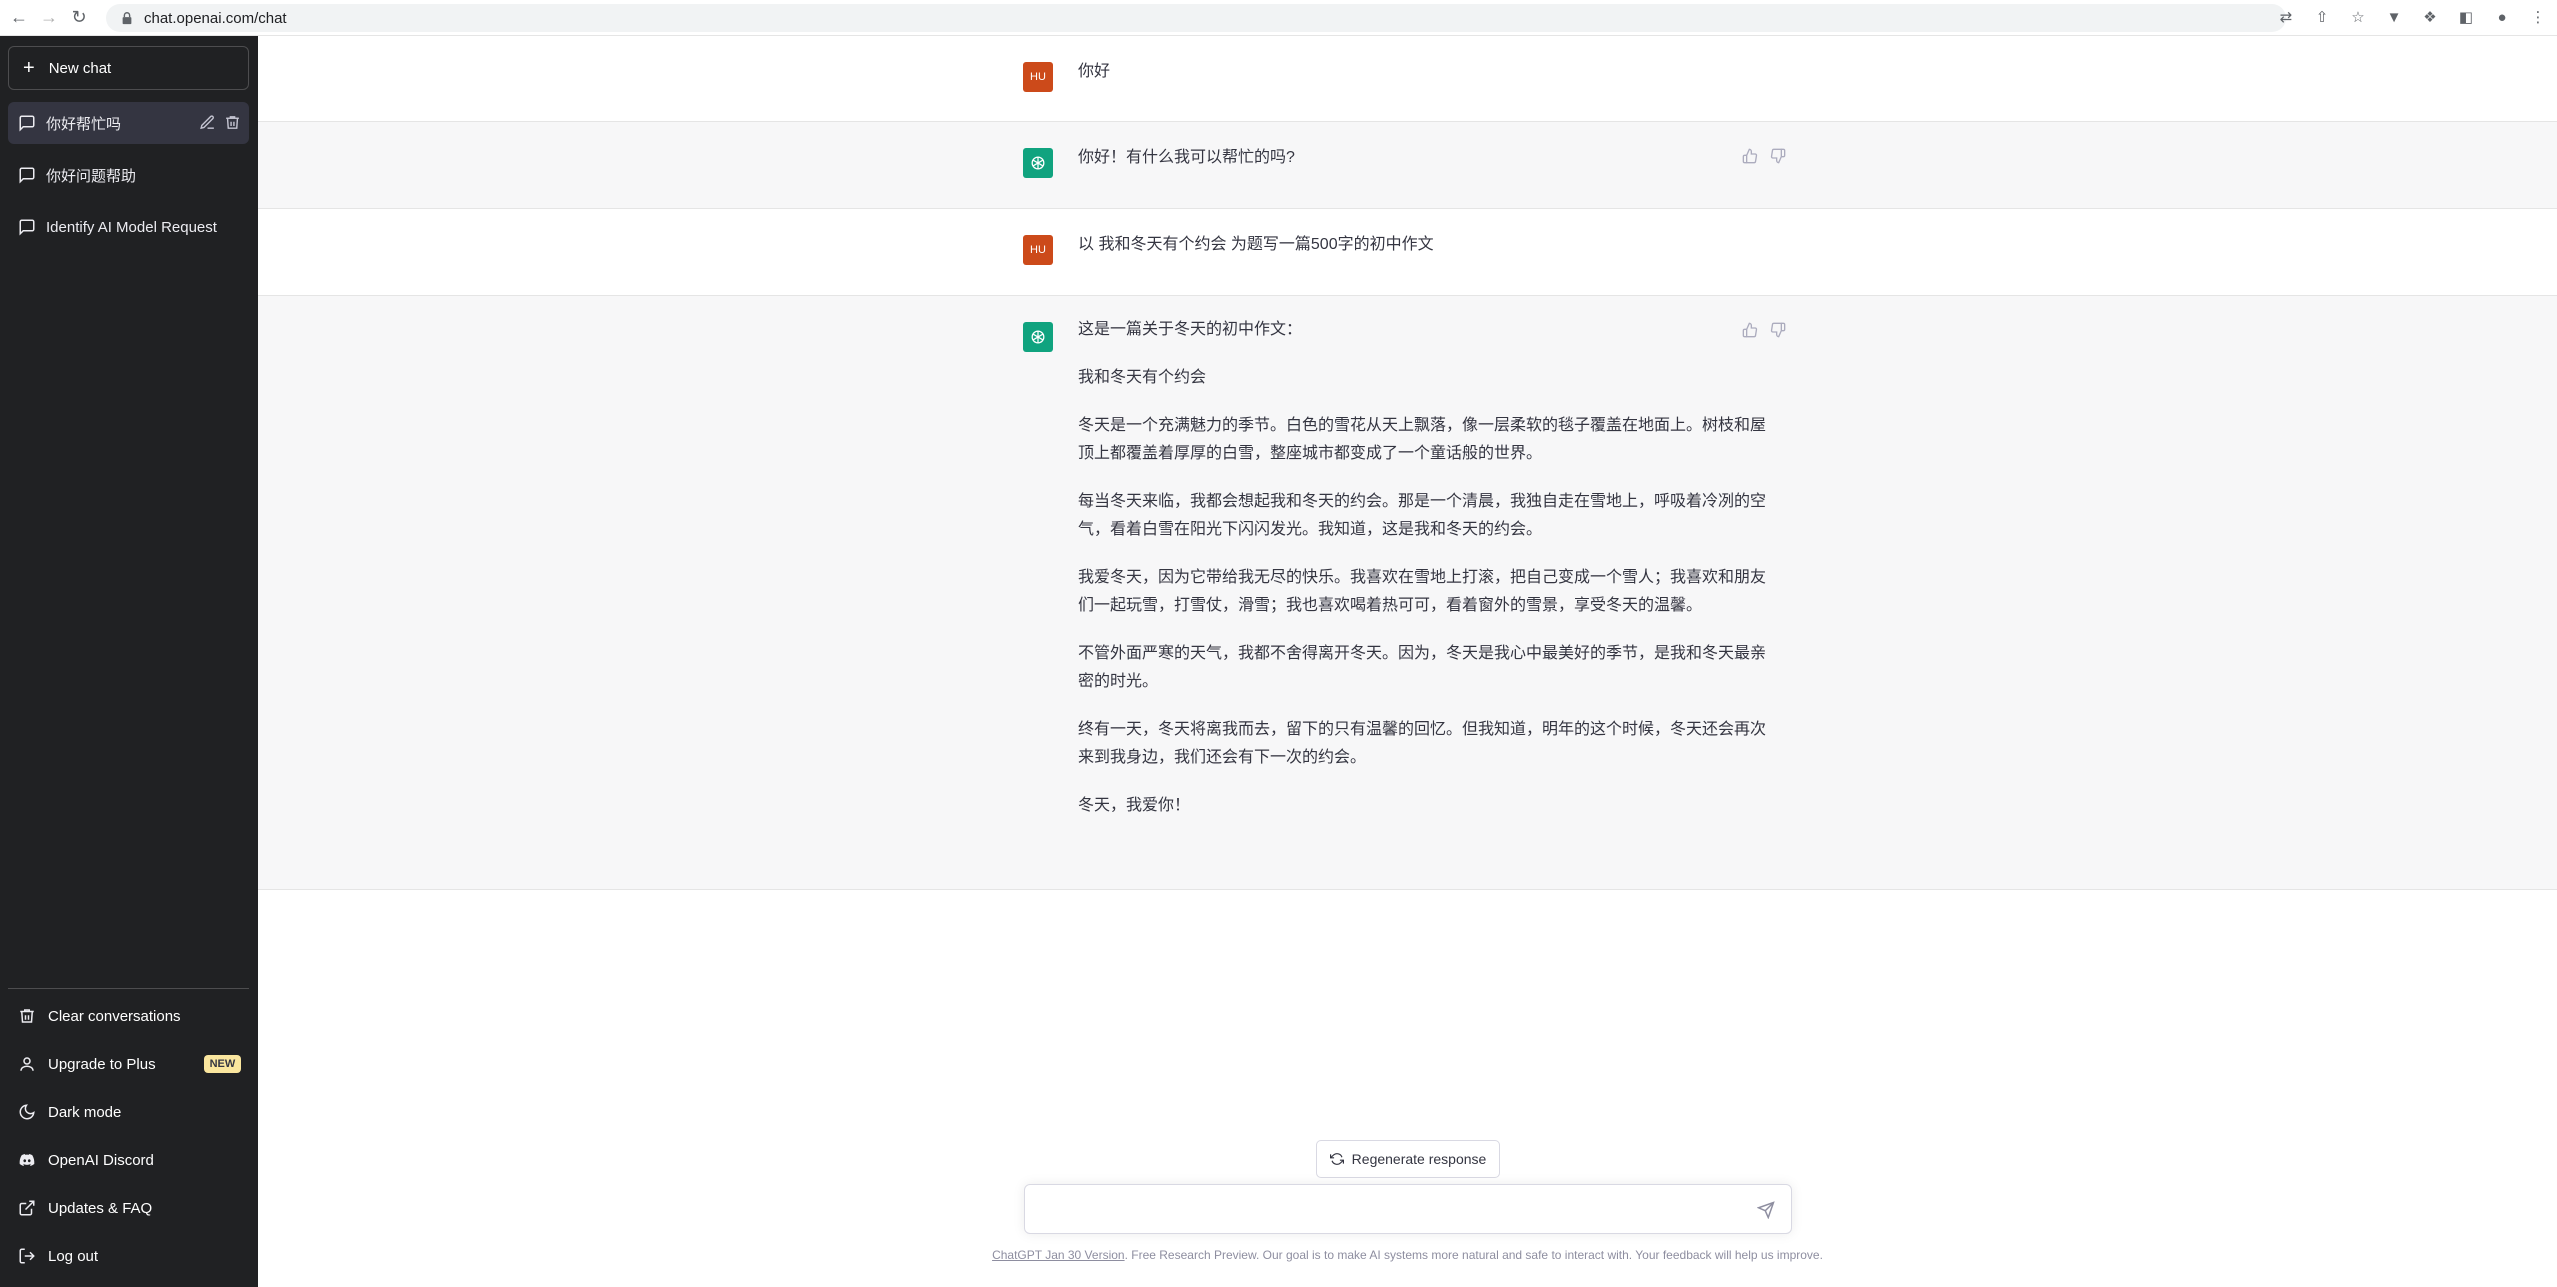  I want to click on new-chat-button: + New chat, so click(128, 68).